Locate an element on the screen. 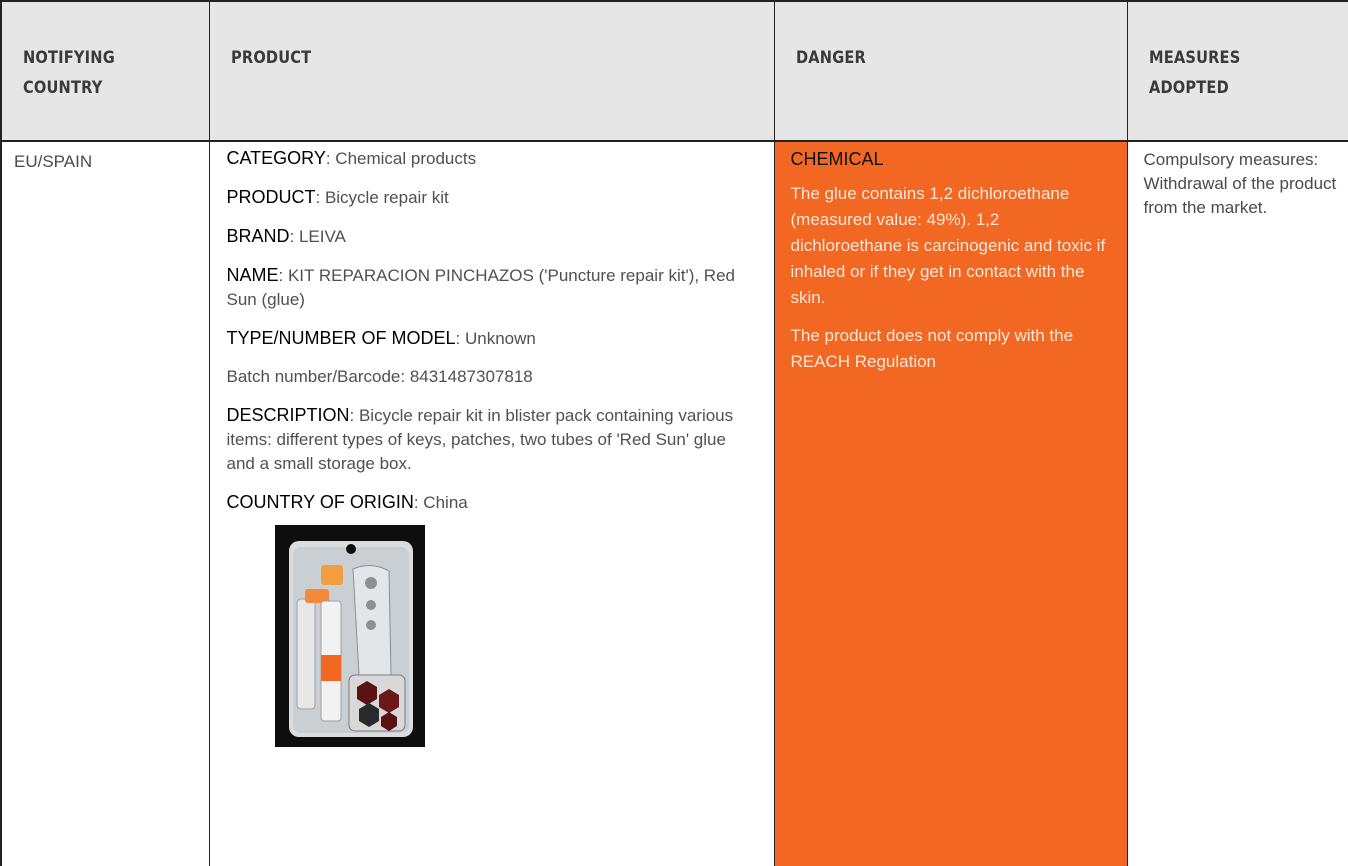 Image resolution: width=1348 pixels, height=866 pixels. field-origin: COUNTRY OF ORIGIN: China is located at coordinates (347, 502).